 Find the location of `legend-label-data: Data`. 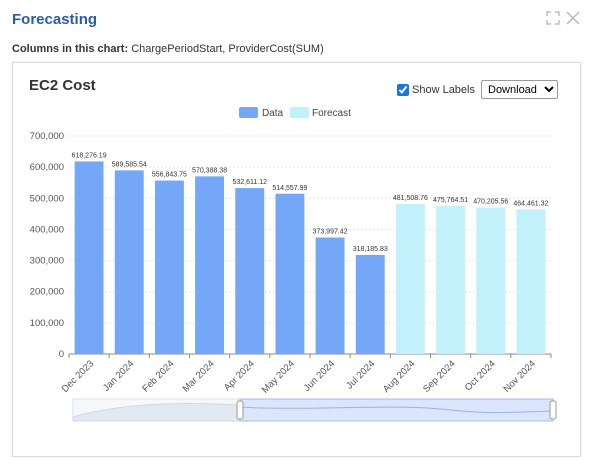

legend-label-data: Data is located at coordinates (273, 113).